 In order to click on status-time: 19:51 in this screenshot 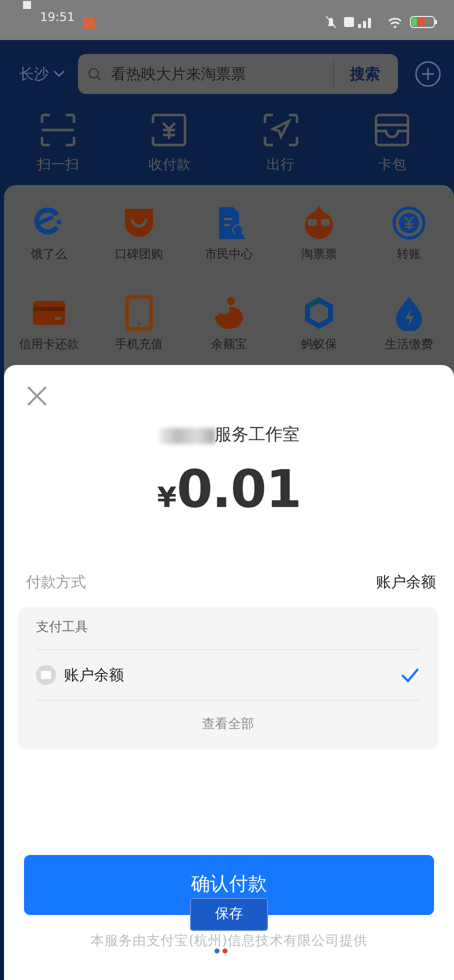, I will do `click(57, 17)`.